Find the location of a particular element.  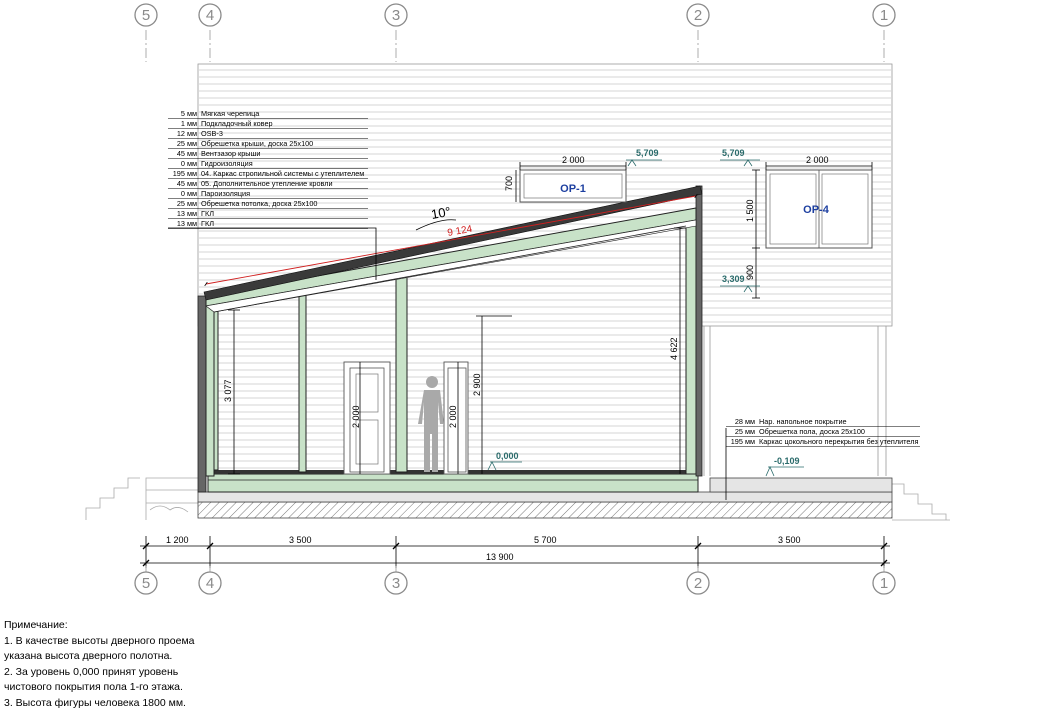

note-line: 3. Высота фигуры человека 1800 мм. is located at coordinates (95, 702).